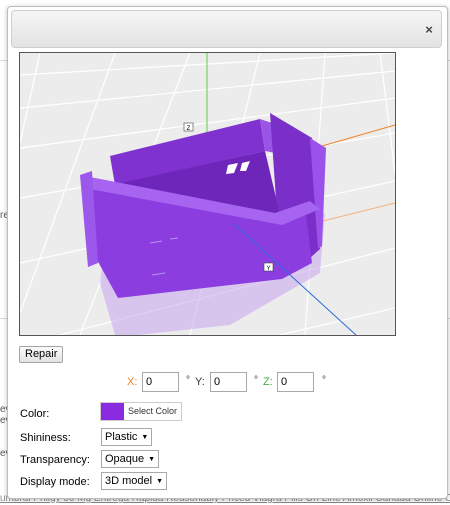  Describe the element at coordinates (41, 354) in the screenshot. I see `repair-button: Repair` at that location.